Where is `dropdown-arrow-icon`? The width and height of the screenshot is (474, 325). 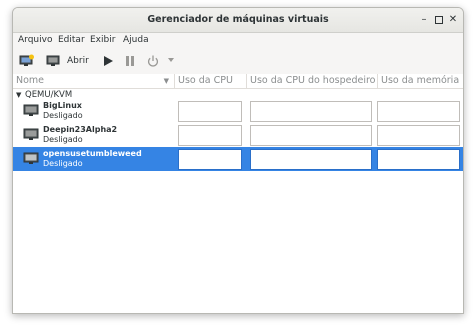 dropdown-arrow-icon is located at coordinates (171, 60).